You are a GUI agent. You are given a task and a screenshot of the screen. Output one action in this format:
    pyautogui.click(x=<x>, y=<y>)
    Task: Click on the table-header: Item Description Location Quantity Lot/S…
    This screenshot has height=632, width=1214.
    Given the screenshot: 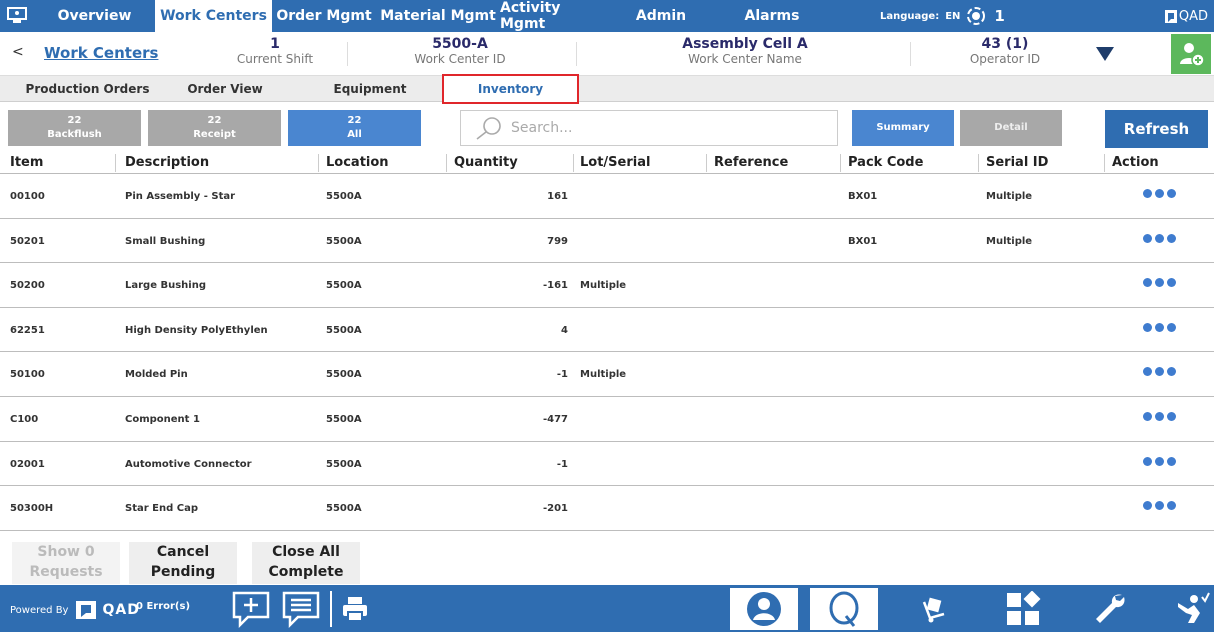 What is the action you would take?
    pyautogui.click(x=607, y=163)
    